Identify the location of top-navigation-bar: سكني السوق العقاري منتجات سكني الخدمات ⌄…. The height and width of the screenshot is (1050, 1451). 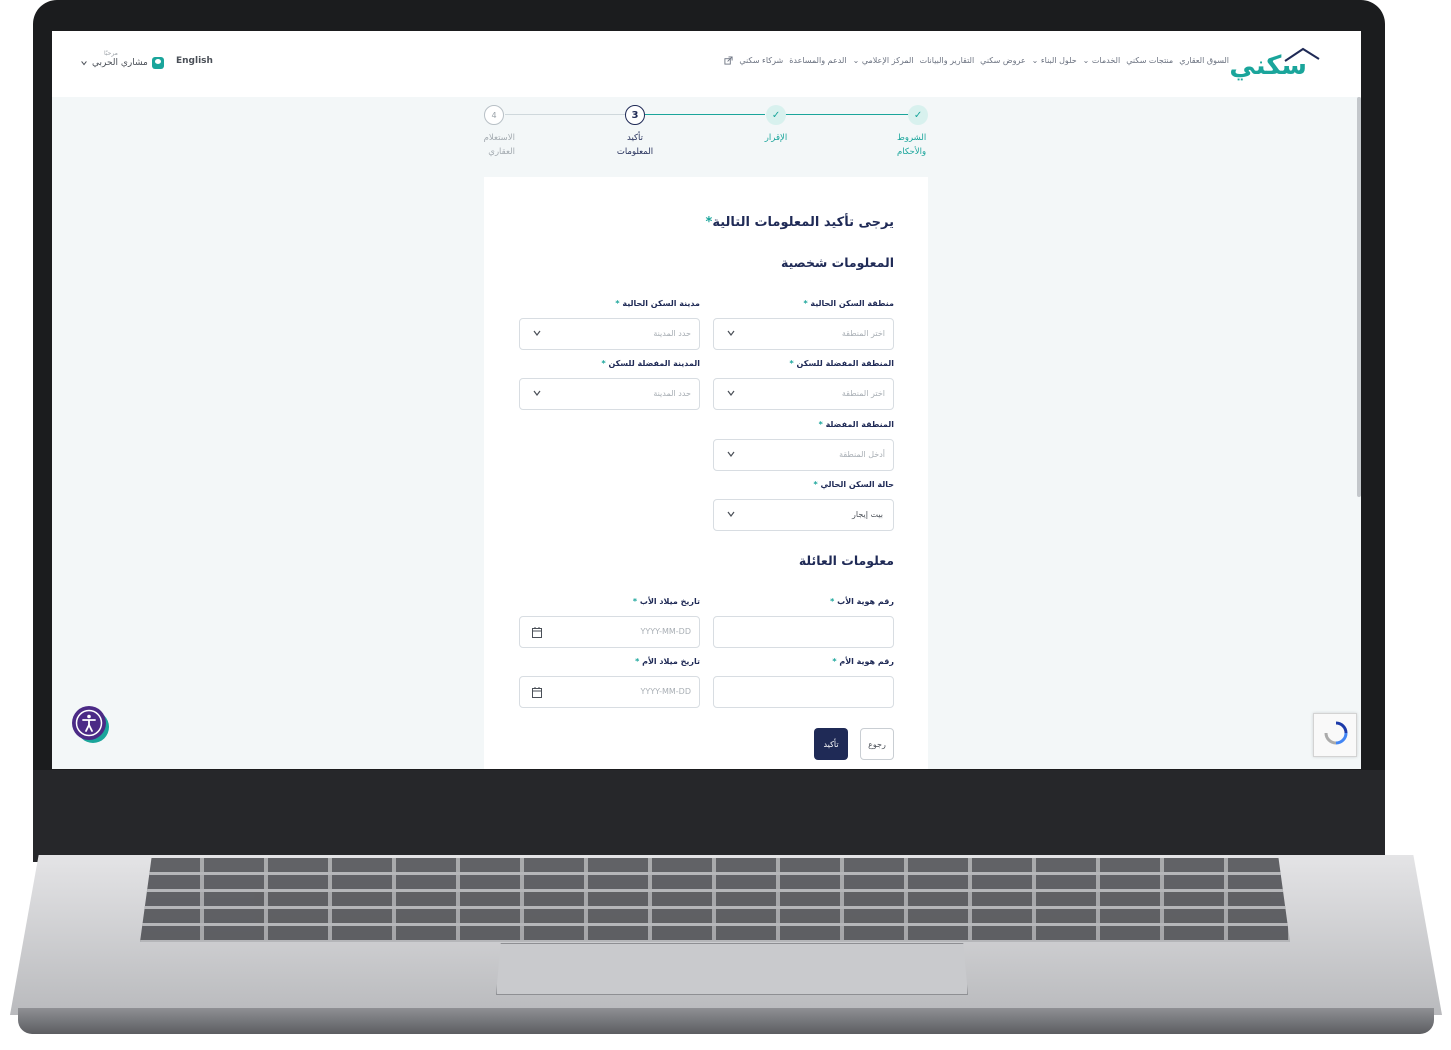
(706, 64).